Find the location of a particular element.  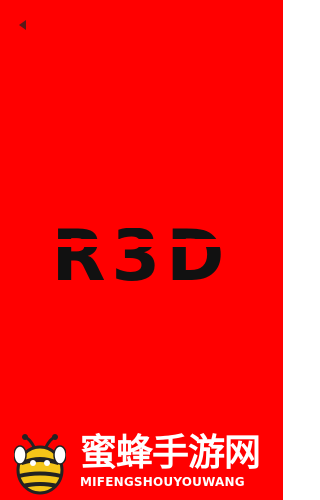

game-title: R3D is located at coordinates (141, 250).